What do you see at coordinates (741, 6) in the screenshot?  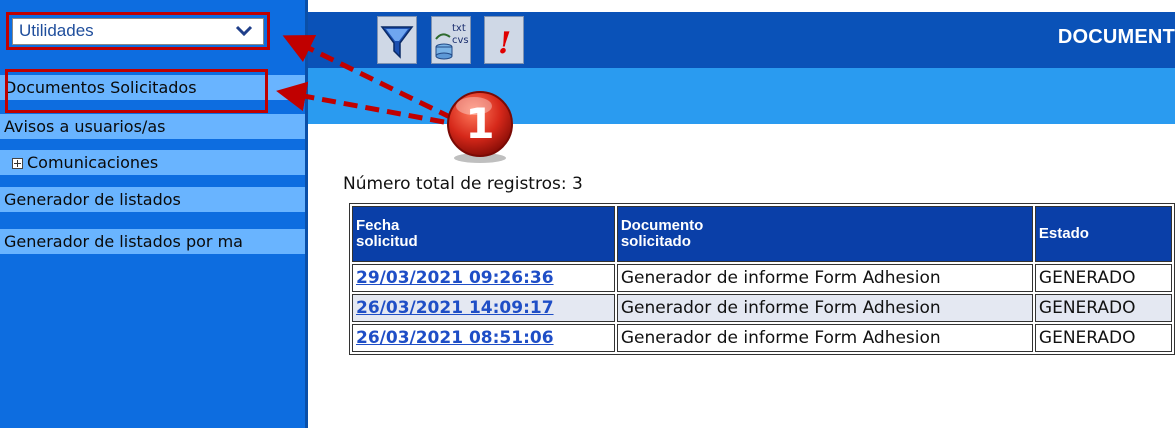 I see `header-top-strip` at bounding box center [741, 6].